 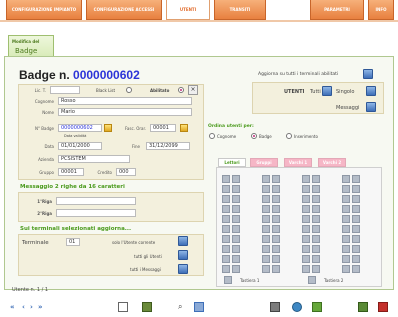 I want to click on riga1-field, so click(x=96, y=201).